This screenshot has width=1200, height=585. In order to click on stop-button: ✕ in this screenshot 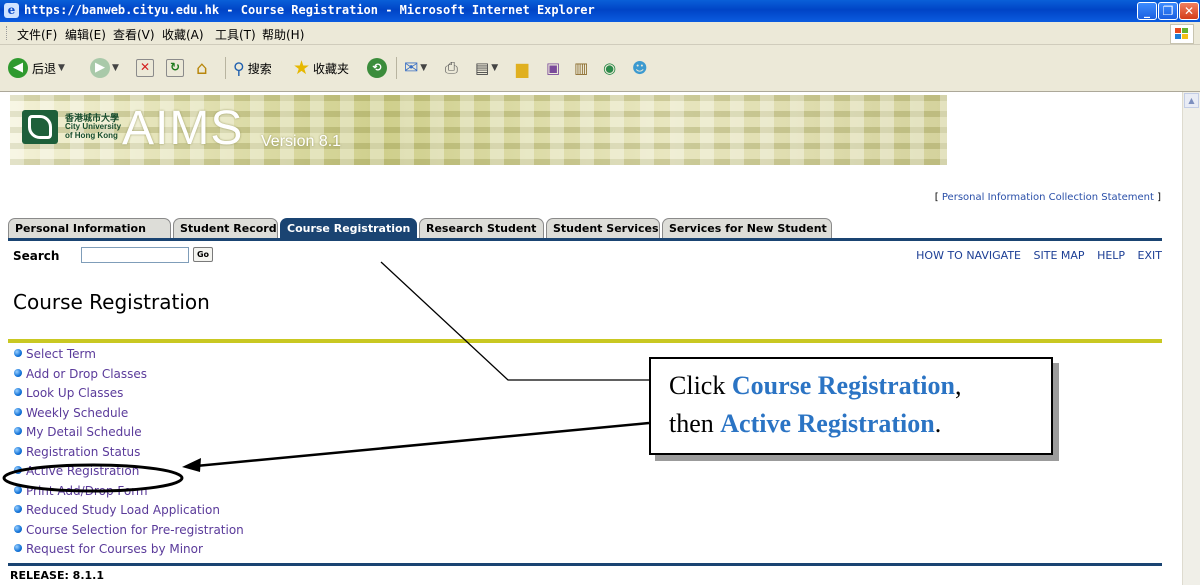, I will do `click(145, 68)`.